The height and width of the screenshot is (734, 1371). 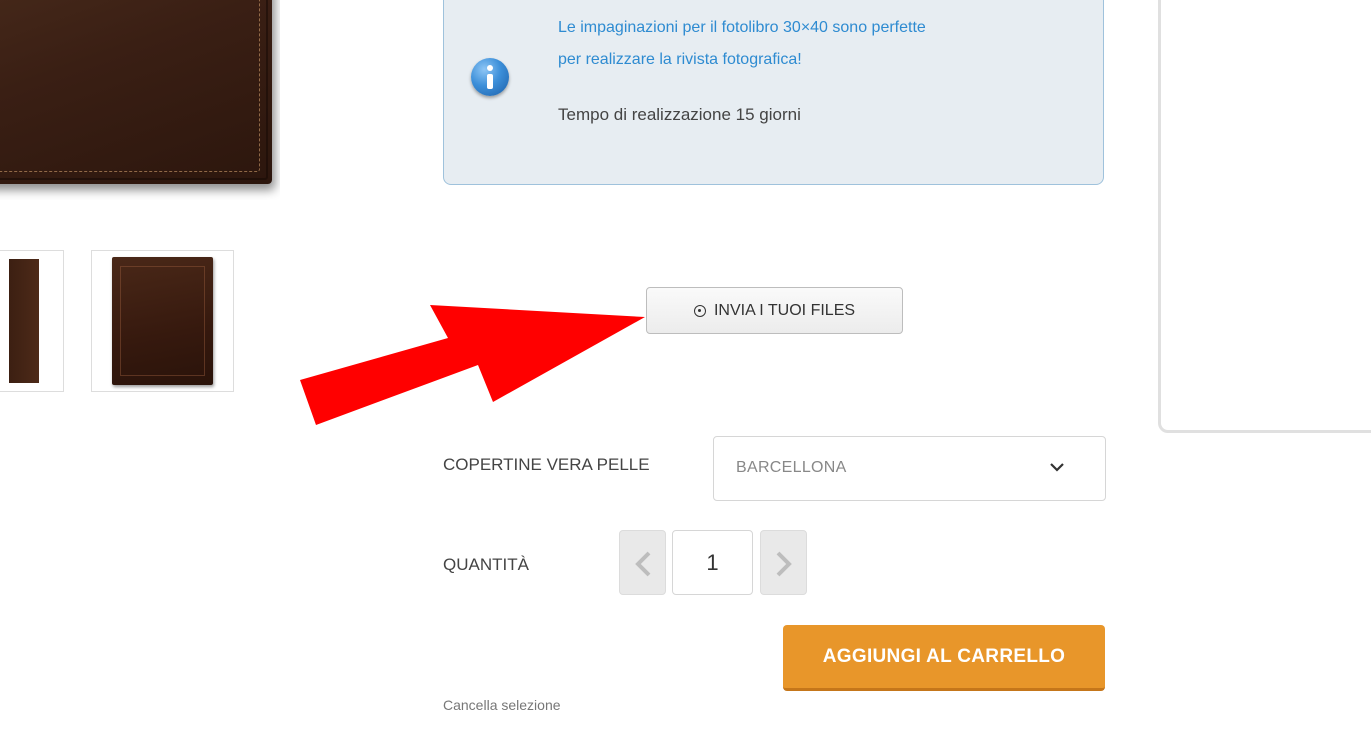 I want to click on chevron-left-icon, so click(x=643, y=564).